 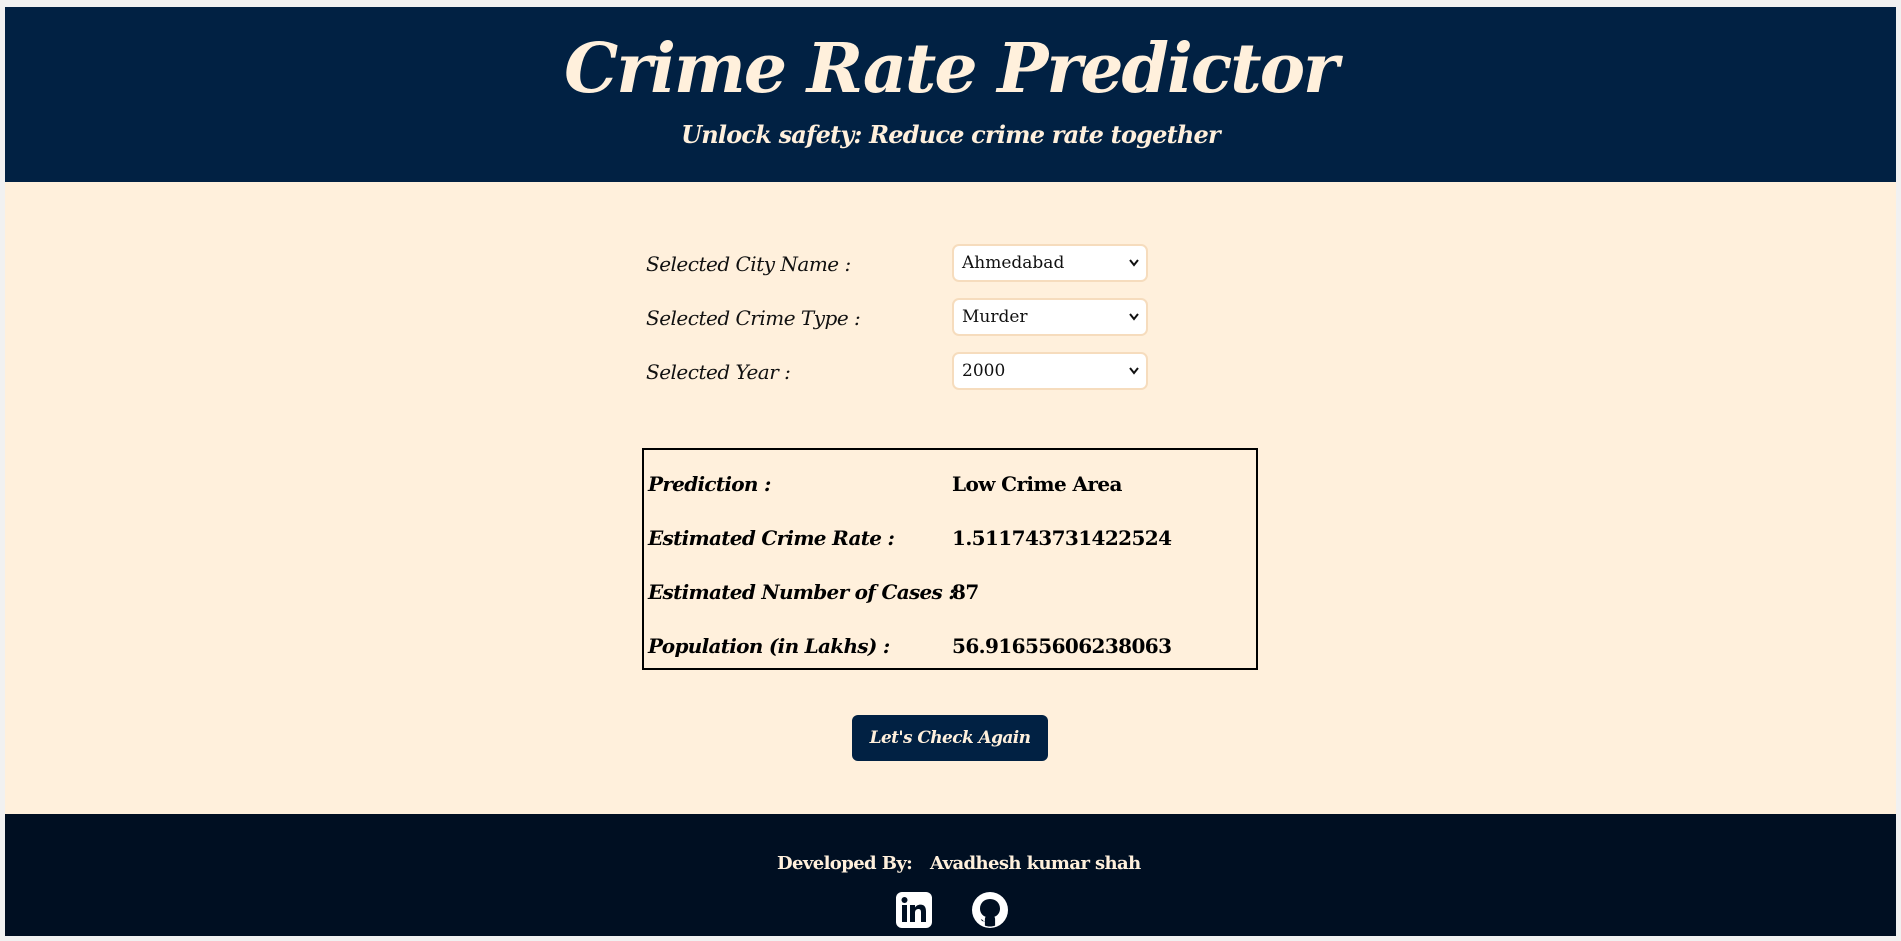 I want to click on cases-row: Estimated Number of Cases : 87, so click(x=950, y=595).